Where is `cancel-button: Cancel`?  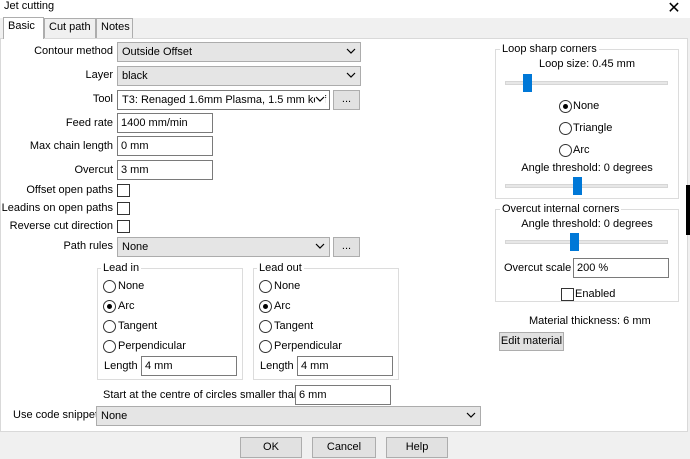
cancel-button: Cancel is located at coordinates (344, 447).